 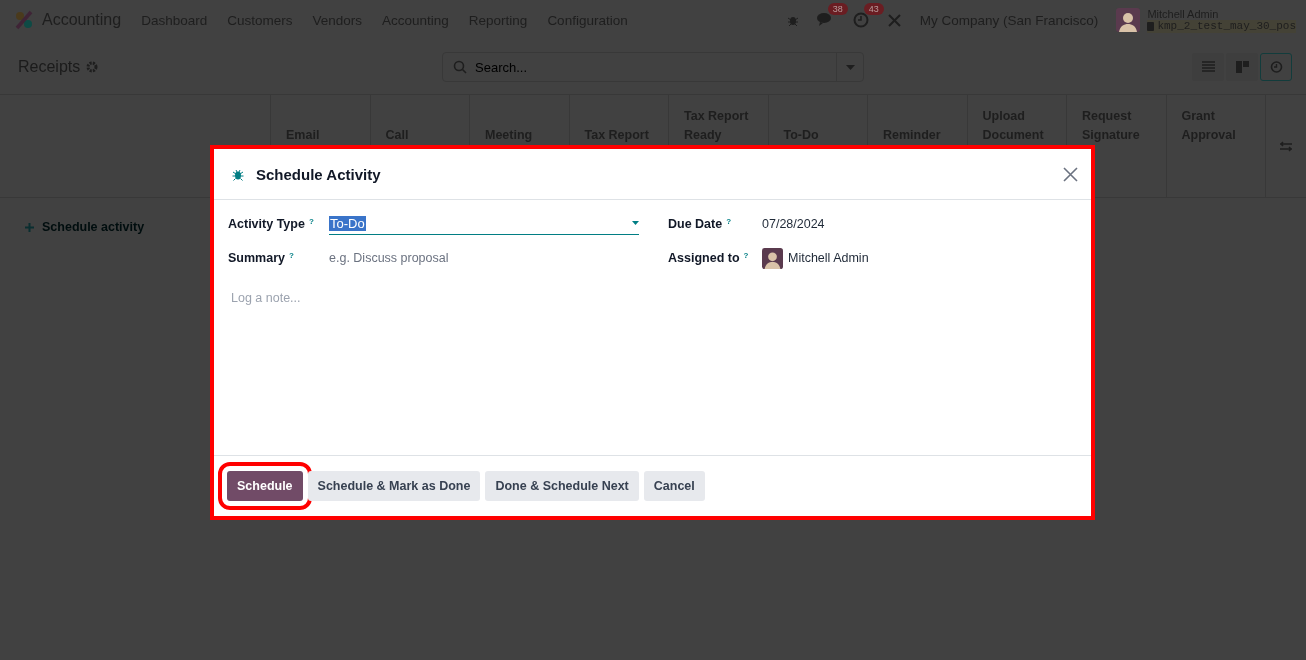 What do you see at coordinates (828, 258) in the screenshot?
I see `assignee-field: Mitchell Admin` at bounding box center [828, 258].